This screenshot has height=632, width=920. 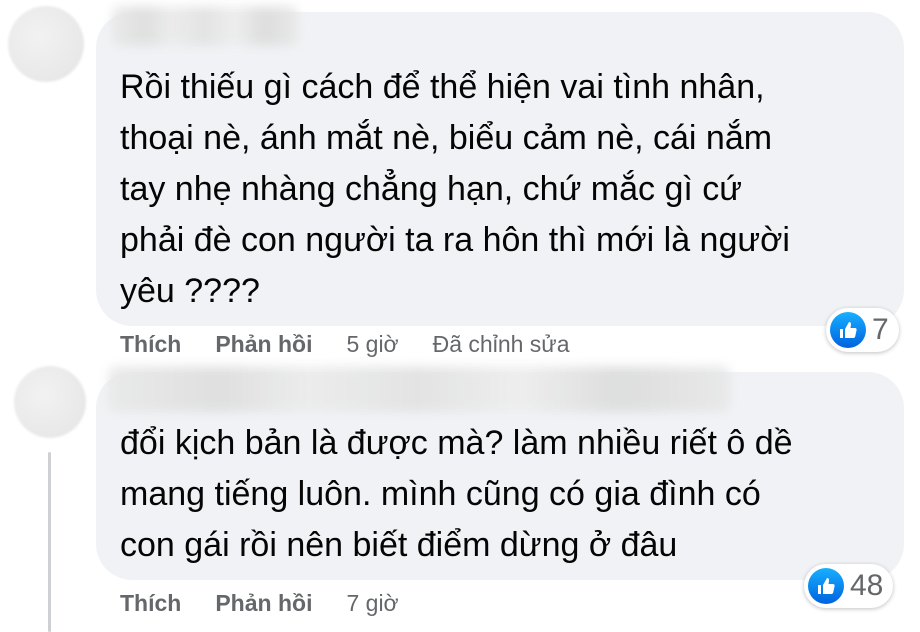 I want to click on comment-actions: Thích Phản hồi 7 giờ, so click(x=276, y=603).